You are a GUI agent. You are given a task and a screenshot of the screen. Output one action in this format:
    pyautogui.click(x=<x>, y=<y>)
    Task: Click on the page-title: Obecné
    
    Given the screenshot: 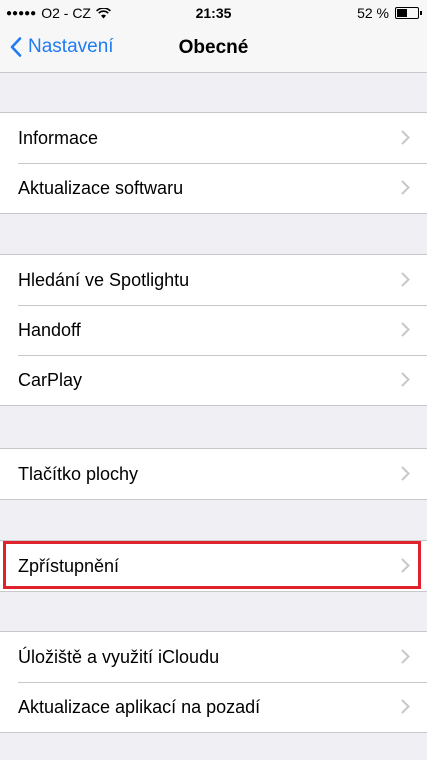 What is the action you would take?
    pyautogui.click(x=213, y=47)
    